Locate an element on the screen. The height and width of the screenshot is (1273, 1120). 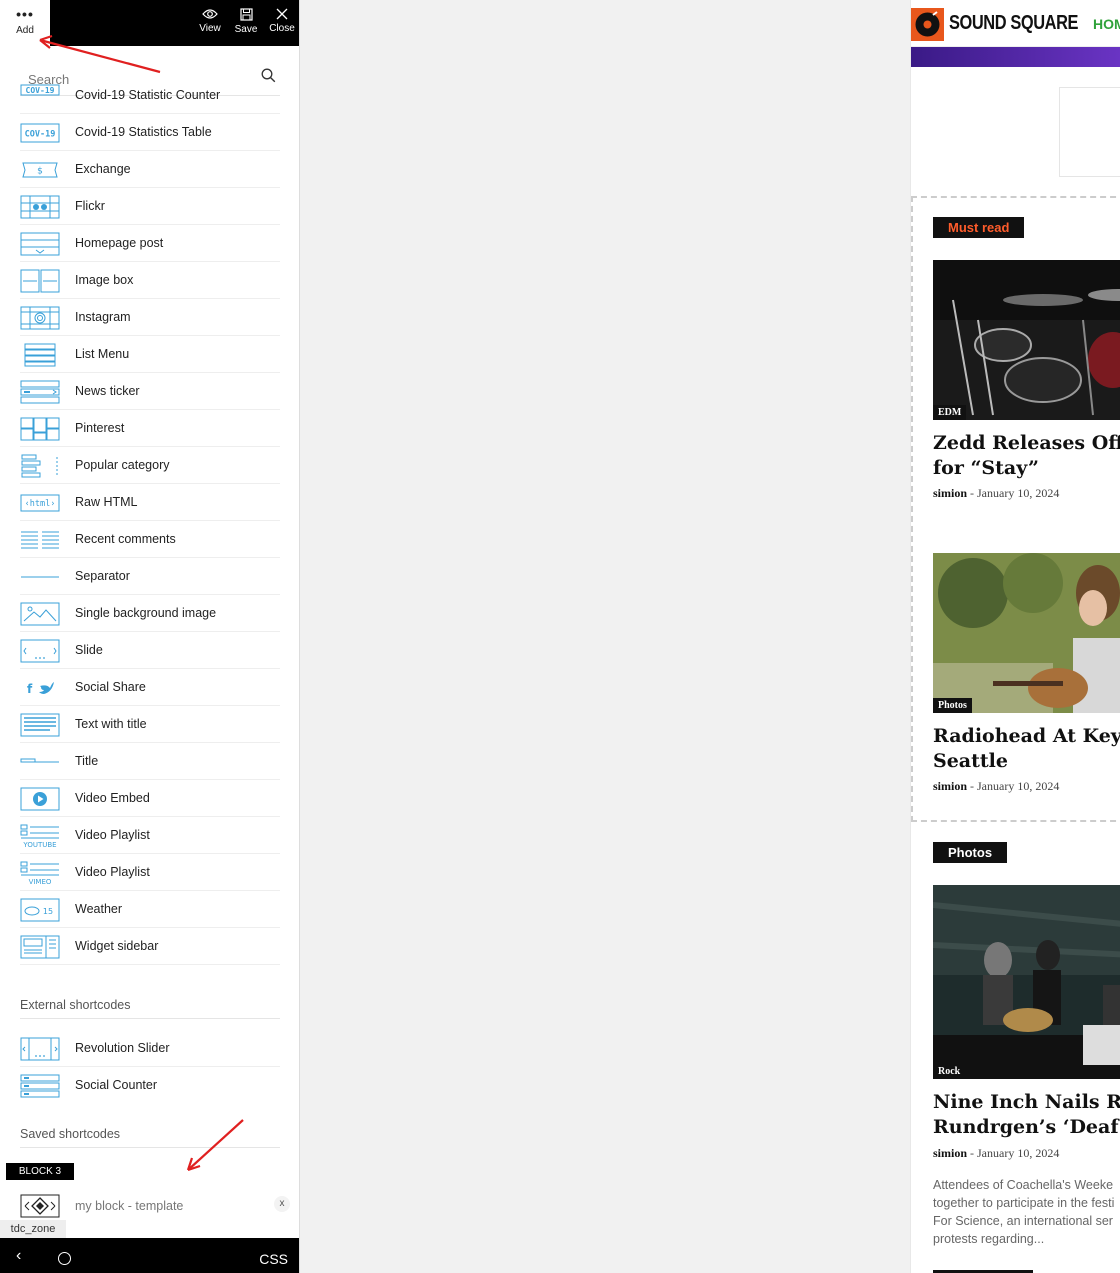
list-item-label: Revolution Slider is located at coordinates (122, 1048).